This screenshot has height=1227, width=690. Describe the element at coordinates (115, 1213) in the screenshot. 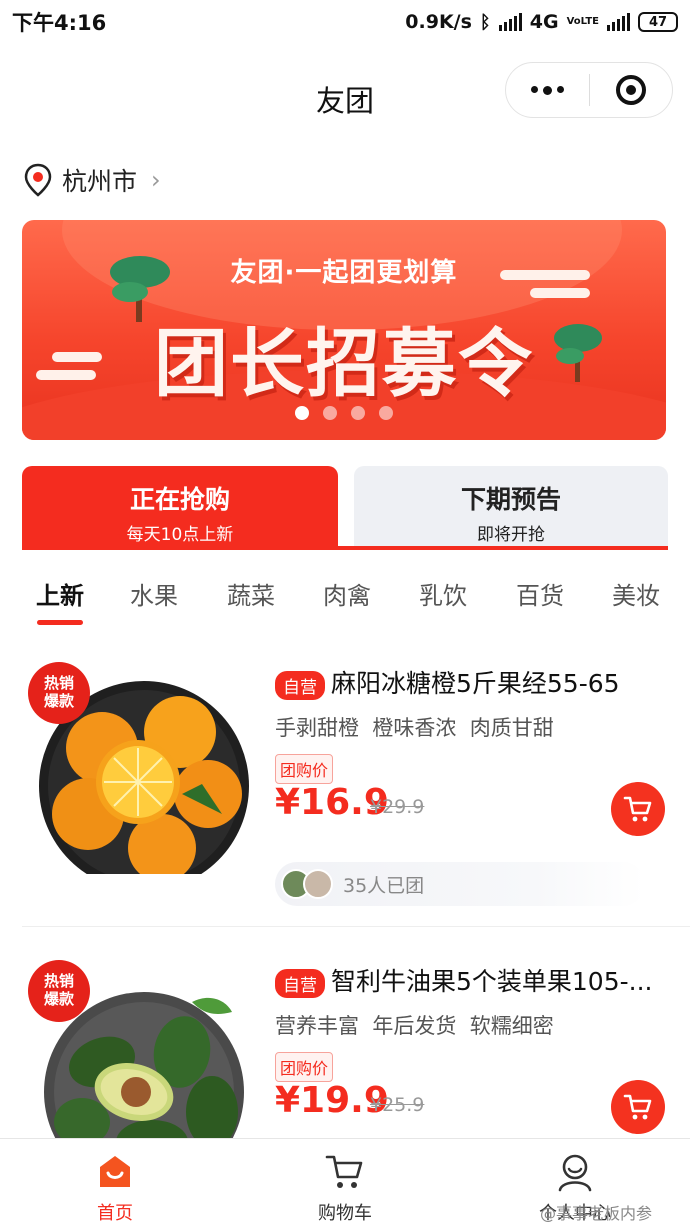

I see `nav-label: 首页` at that location.